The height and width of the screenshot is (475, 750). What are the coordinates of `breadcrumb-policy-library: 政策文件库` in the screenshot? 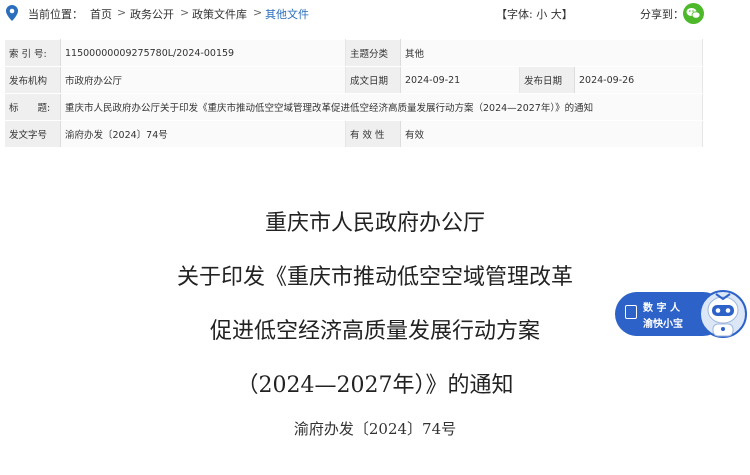 It's located at (219, 14).